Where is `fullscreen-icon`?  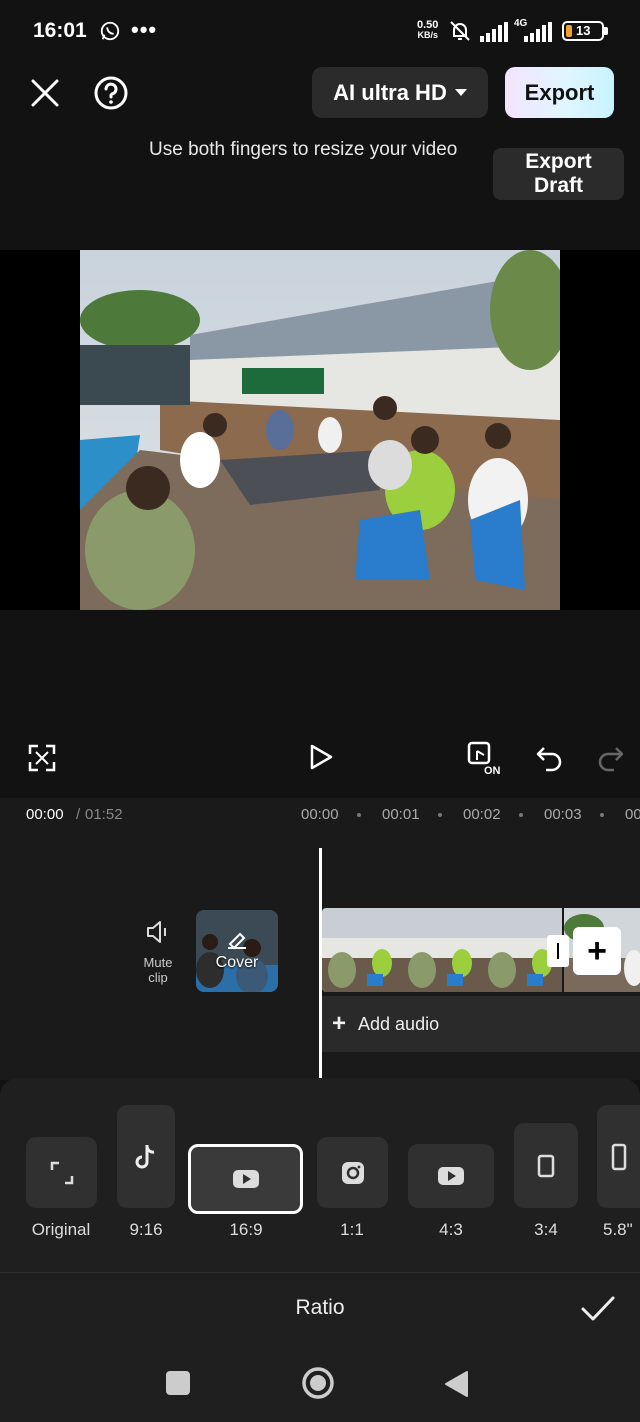
fullscreen-icon is located at coordinates (42, 758).